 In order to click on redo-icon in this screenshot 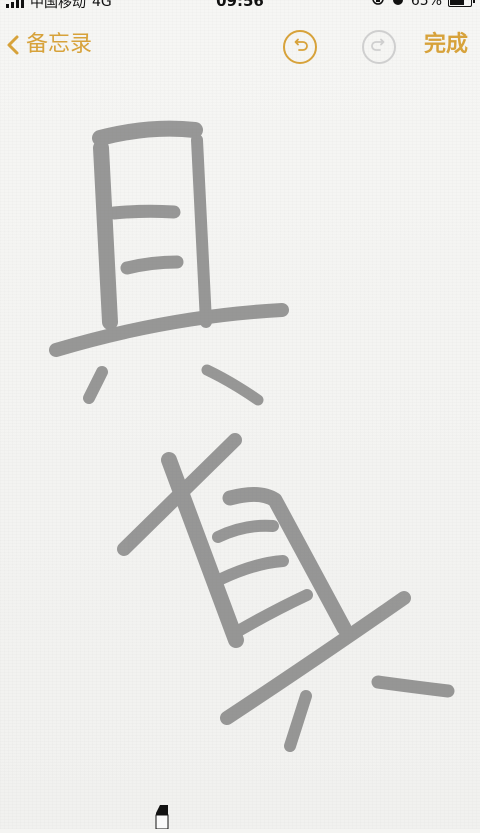, I will do `click(379, 47)`.